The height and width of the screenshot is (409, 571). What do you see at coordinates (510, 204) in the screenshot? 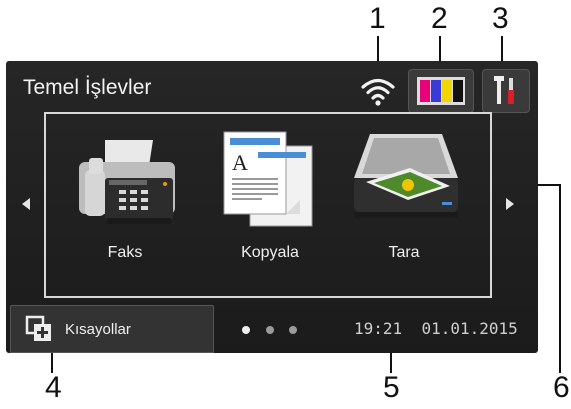
I see `arrow-right-icon` at bounding box center [510, 204].